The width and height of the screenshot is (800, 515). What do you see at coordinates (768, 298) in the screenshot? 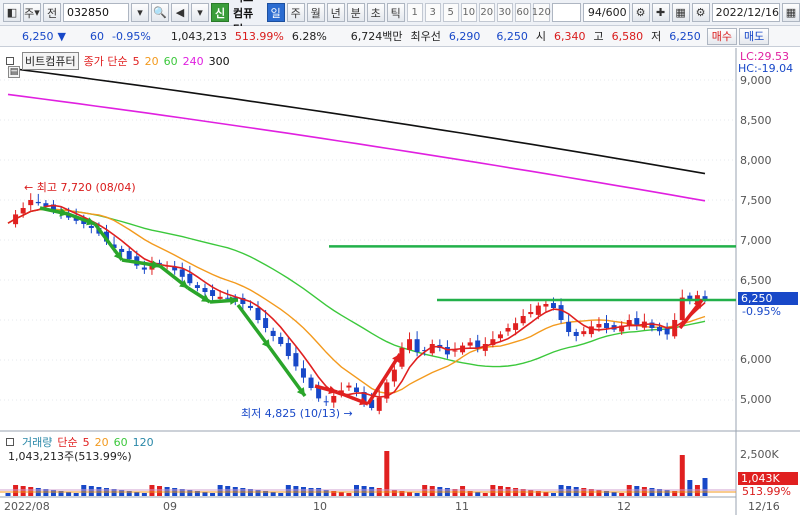
I see `current-price-tag: 6,250` at bounding box center [768, 298].